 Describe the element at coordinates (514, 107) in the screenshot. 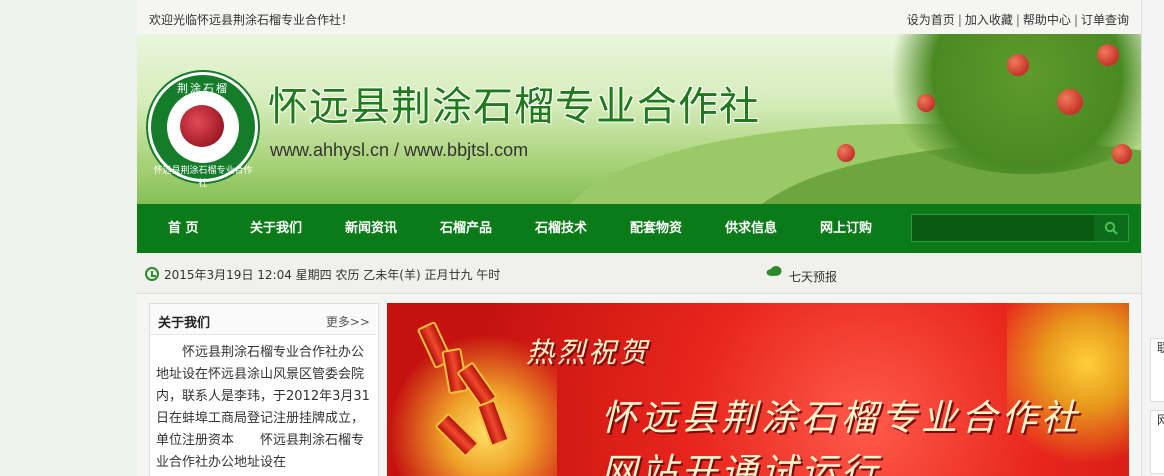

I see `site-title: 怀远县荆涂石榴专业合作社` at that location.